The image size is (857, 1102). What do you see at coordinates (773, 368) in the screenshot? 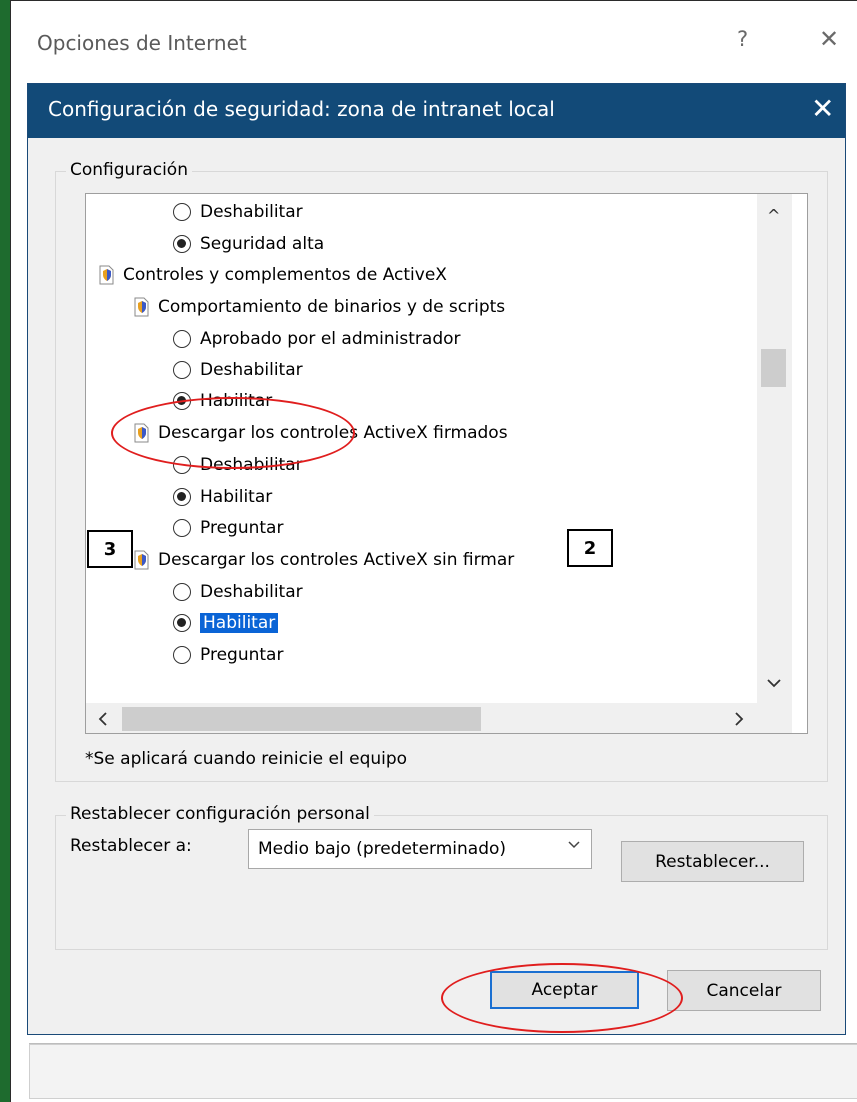
I see `vertical-scroll-thumb` at bounding box center [773, 368].